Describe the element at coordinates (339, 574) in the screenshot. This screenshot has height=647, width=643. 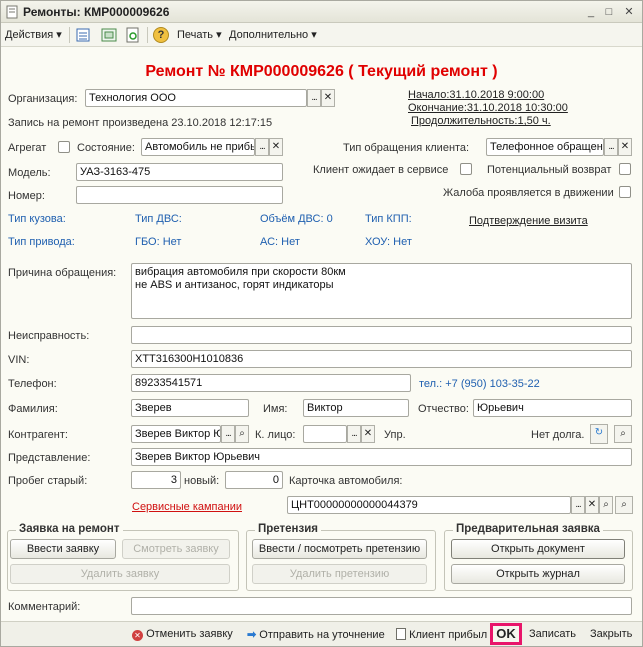
I see `delete-claim-button: Удалить претензию` at that location.